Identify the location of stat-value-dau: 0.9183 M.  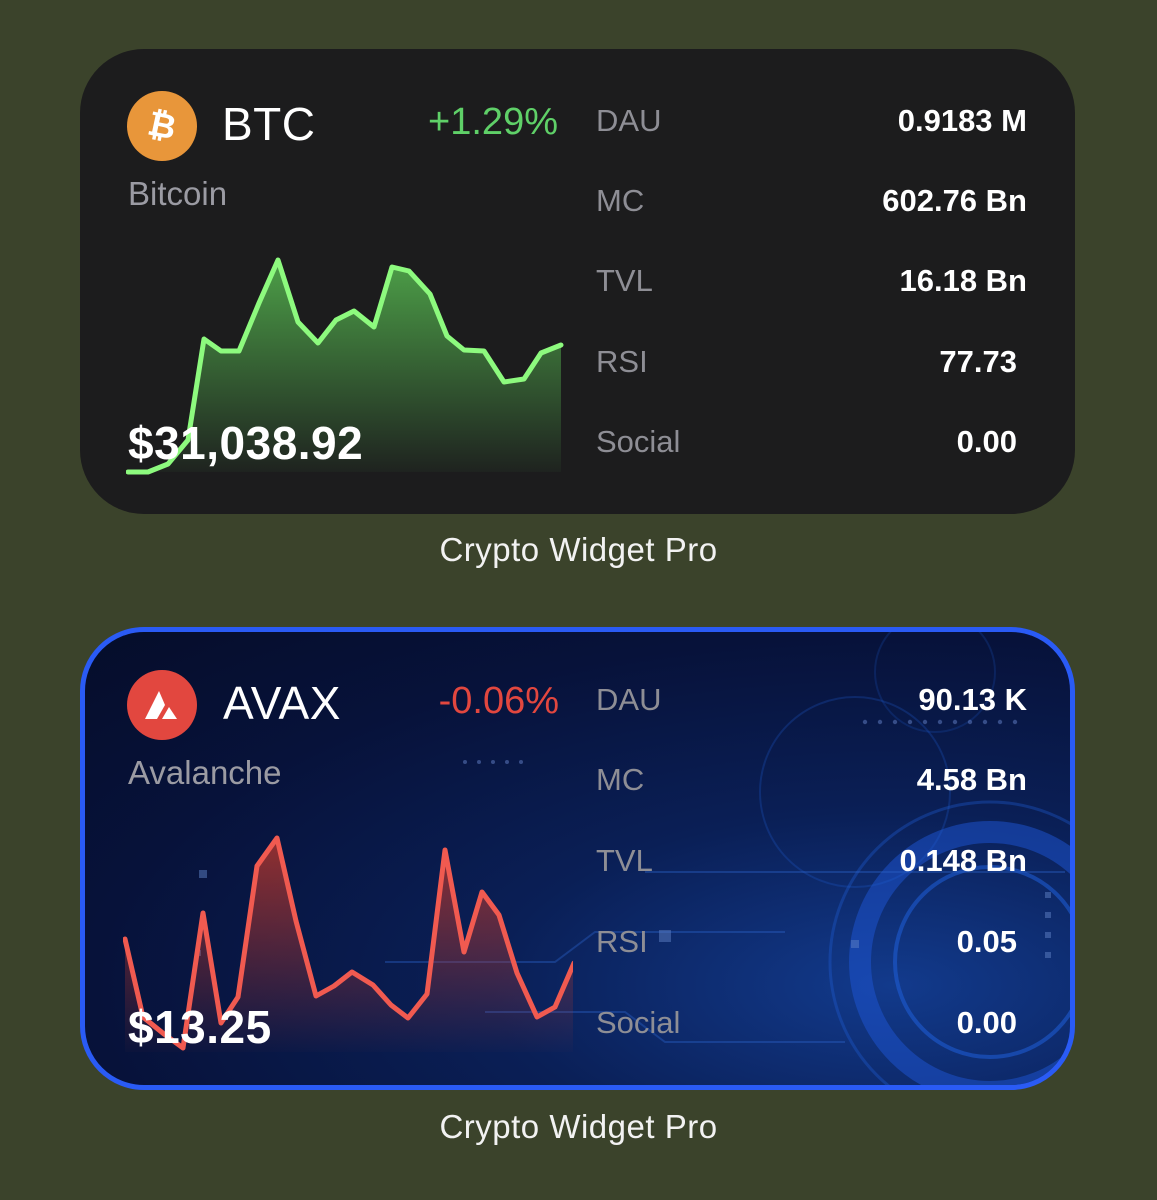
(962, 120).